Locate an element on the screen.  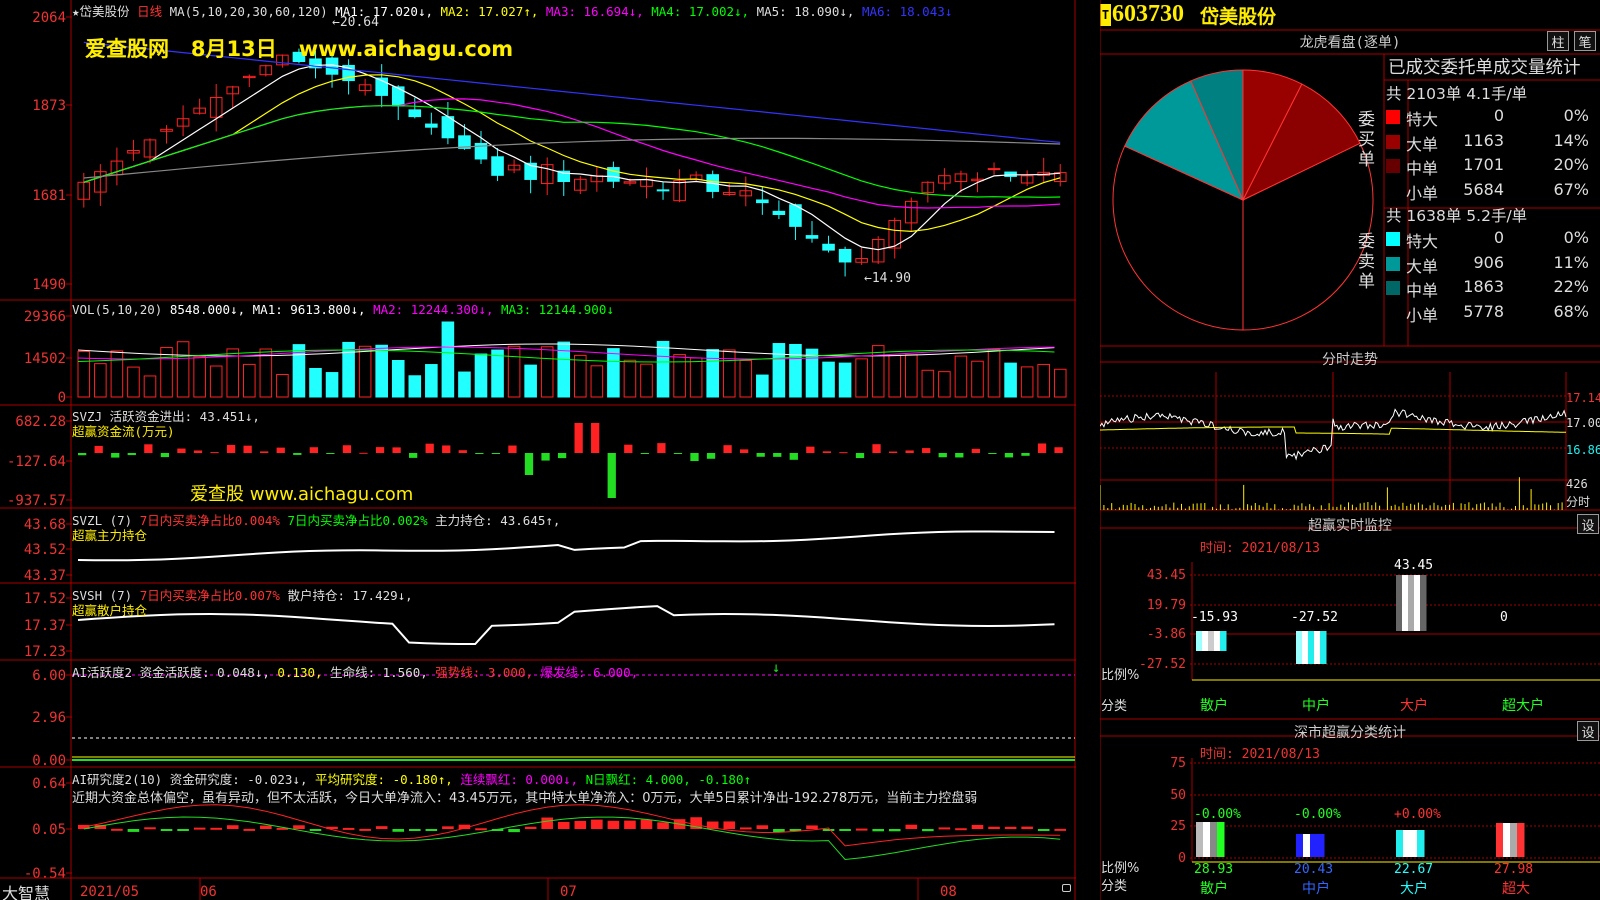
buy-label: 特大 is located at coordinates (1422, 119).